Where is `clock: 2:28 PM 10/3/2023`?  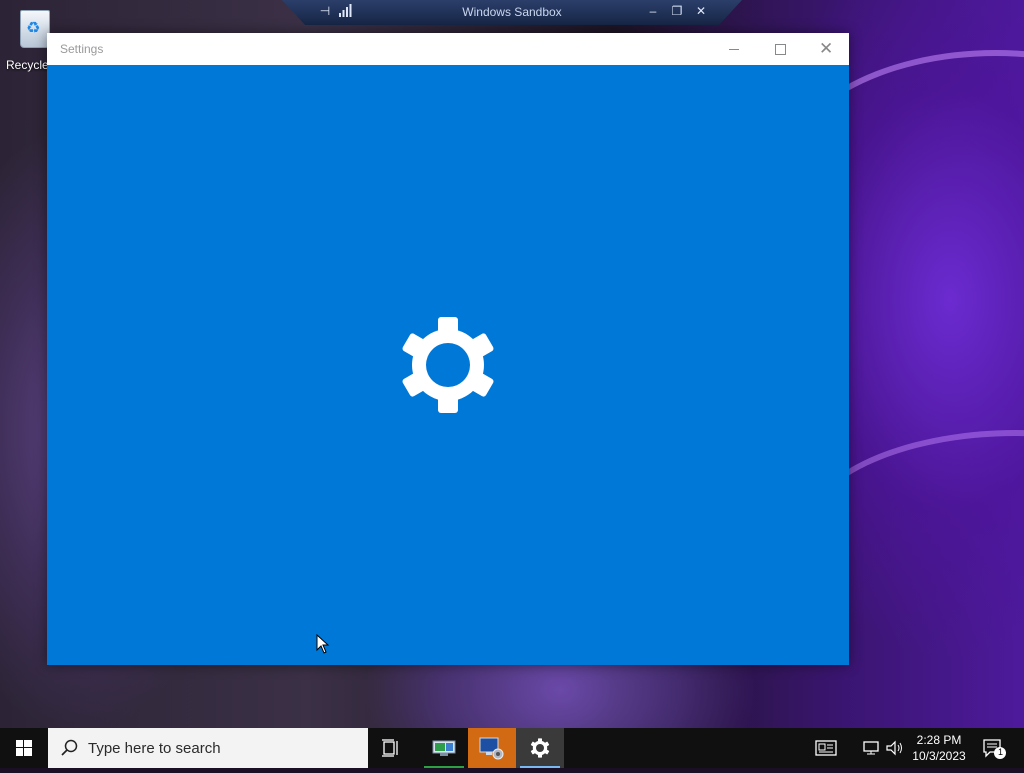 clock: 2:28 PM 10/3/2023 is located at coordinates (939, 748).